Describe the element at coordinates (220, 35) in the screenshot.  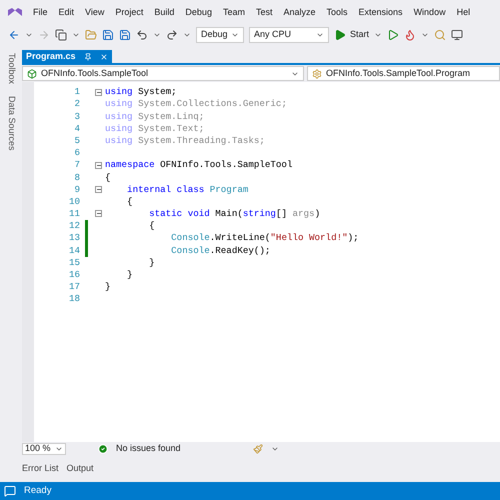
I see `configuration-dropdown: Debug` at that location.